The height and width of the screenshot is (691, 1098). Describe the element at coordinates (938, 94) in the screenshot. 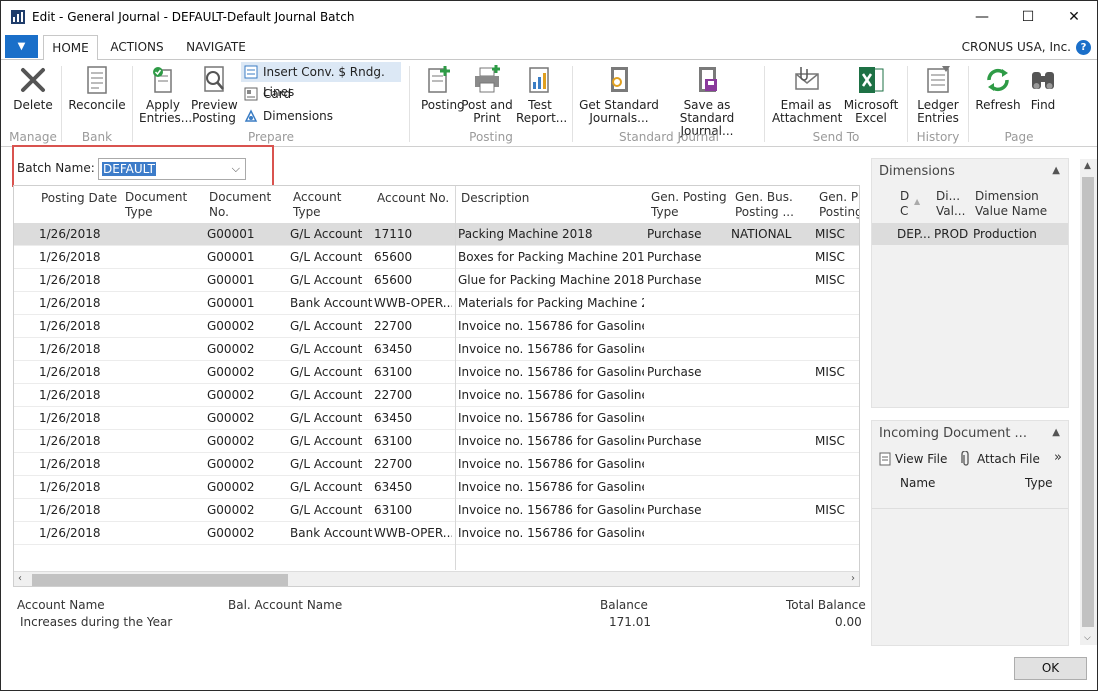

I see `ledger-entries-button: Ledger Entries` at that location.